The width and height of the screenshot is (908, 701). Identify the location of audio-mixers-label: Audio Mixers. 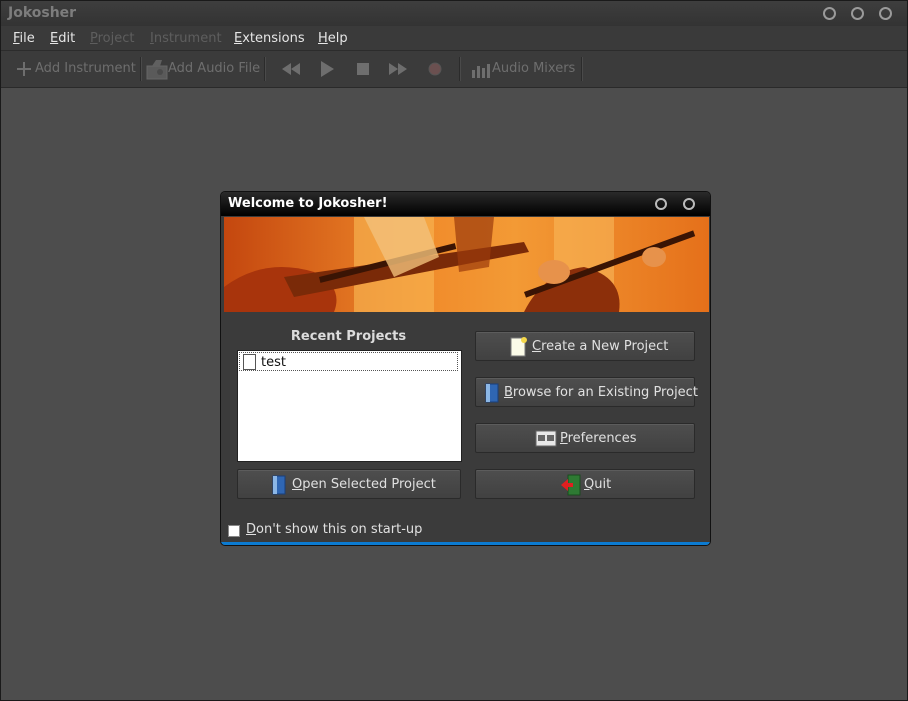
(534, 68).